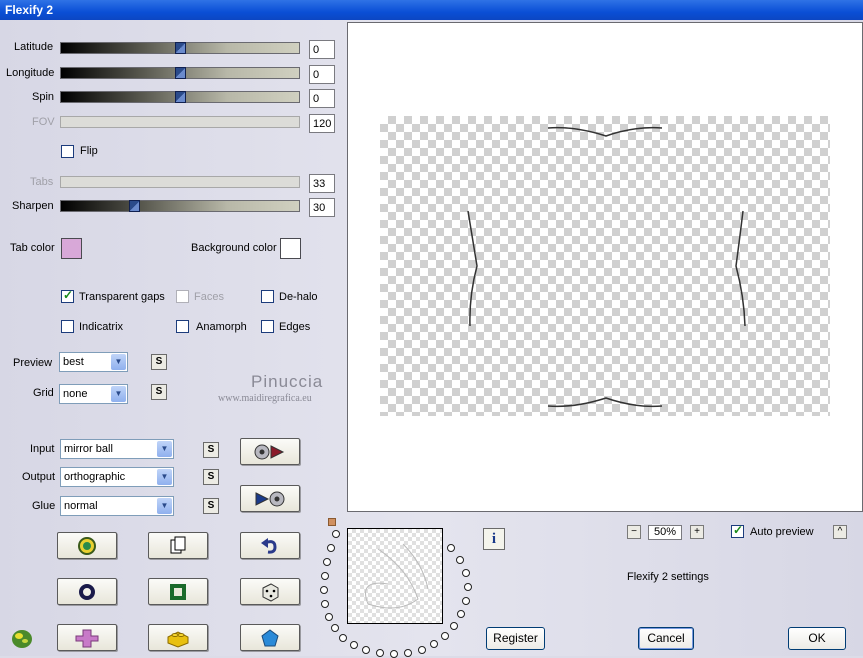 This screenshot has height=658, width=863. What do you see at coordinates (182, 326) in the screenshot?
I see `anamorph-checkbox` at bounding box center [182, 326].